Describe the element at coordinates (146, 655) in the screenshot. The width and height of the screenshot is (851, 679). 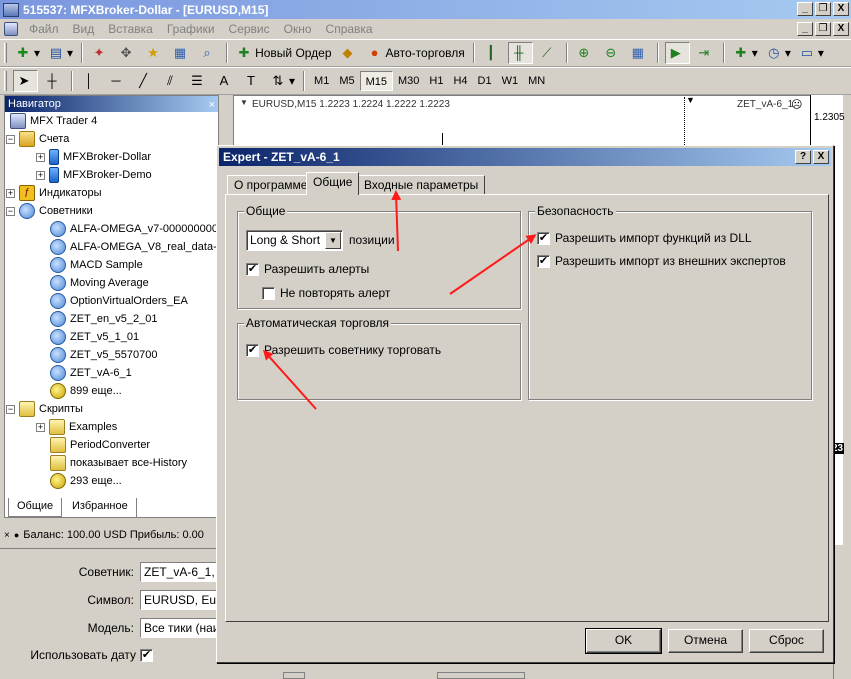
I see `use-date-checkbox: ✔` at that location.